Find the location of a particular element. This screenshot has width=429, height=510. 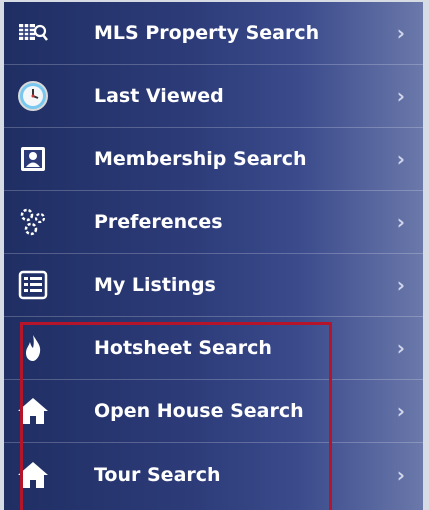

menu-item-label: Last Viewed is located at coordinates (159, 96).